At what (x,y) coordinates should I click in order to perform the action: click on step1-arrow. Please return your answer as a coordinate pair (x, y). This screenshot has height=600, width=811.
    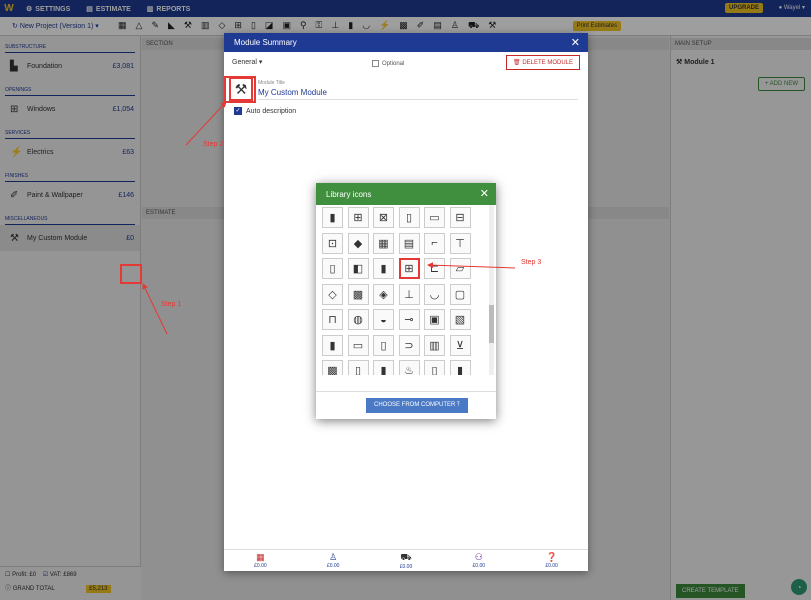
    Looking at the image, I should click on (155, 309).